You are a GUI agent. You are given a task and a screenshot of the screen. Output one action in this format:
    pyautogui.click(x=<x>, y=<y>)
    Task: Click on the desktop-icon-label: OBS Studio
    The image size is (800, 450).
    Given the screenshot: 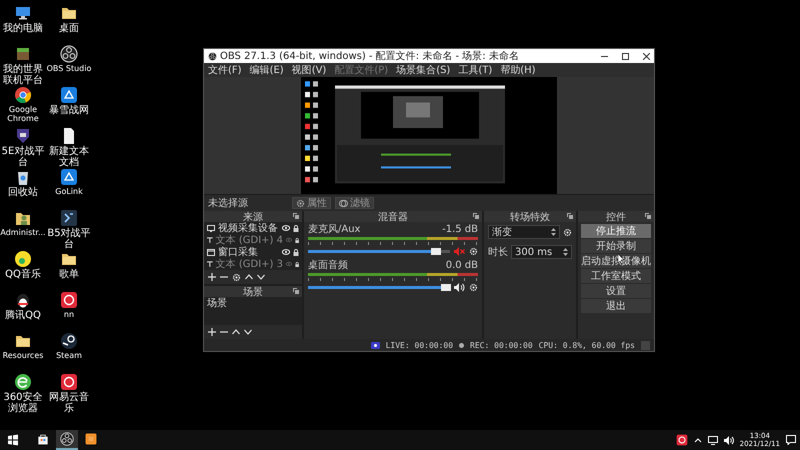 What is the action you would take?
    pyautogui.click(x=69, y=68)
    